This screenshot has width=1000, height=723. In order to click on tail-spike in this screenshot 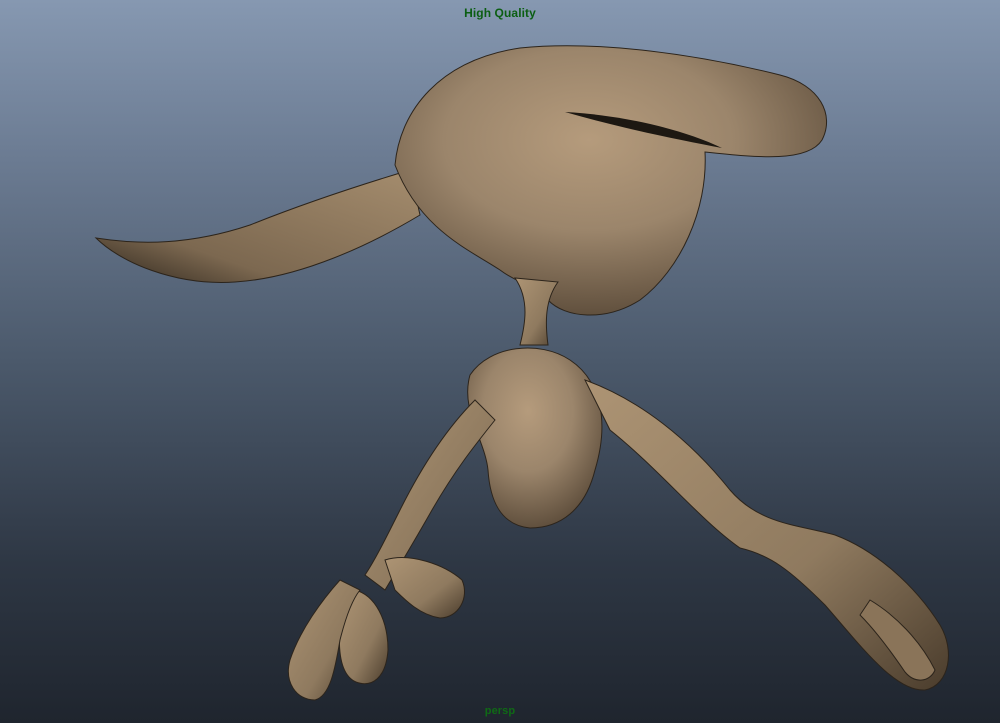, I will do `click(257, 226)`.